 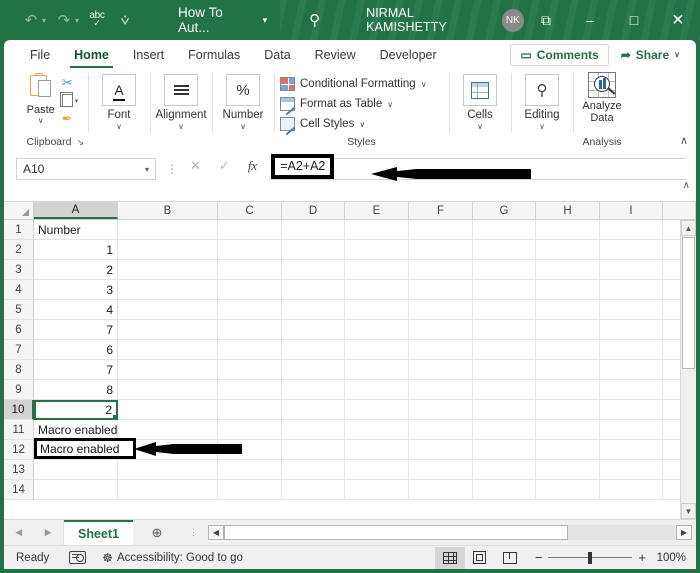 I want to click on clipboard-dialog-launcher-icon: ↘, so click(x=80, y=142).